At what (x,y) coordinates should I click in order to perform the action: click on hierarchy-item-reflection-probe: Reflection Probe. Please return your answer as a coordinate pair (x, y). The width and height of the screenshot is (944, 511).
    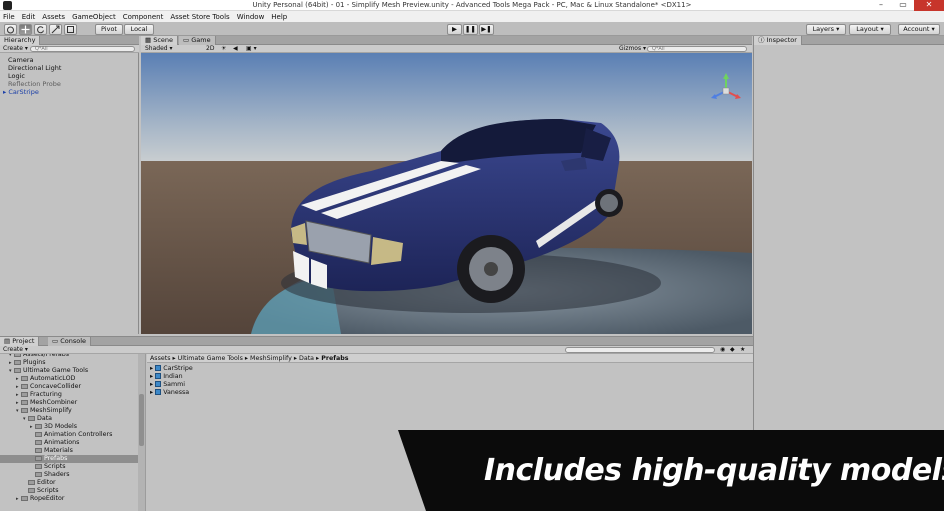
    Looking at the image, I should click on (34, 84).